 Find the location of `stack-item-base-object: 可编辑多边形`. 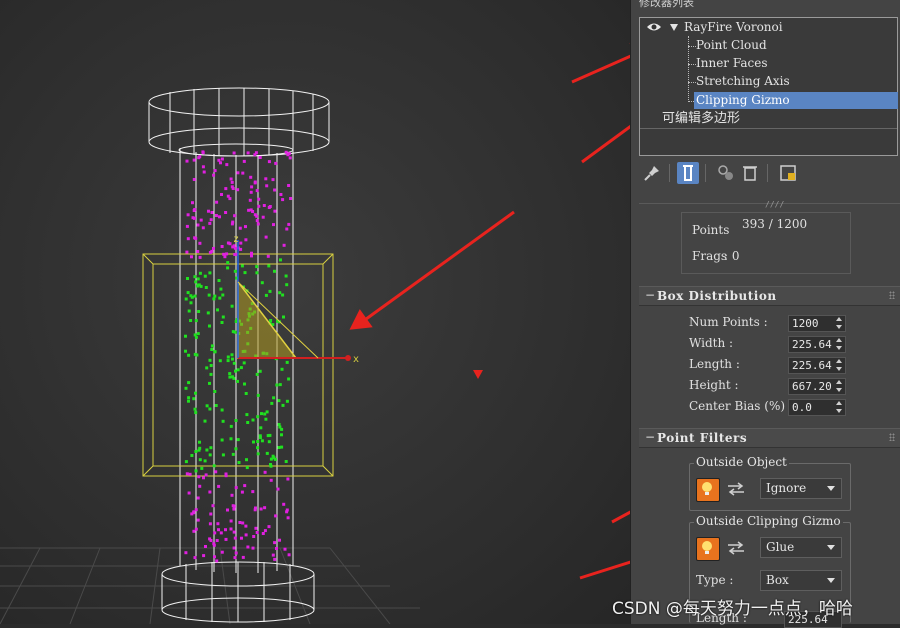

stack-item-base-object: 可编辑多边形 is located at coordinates (701, 118).